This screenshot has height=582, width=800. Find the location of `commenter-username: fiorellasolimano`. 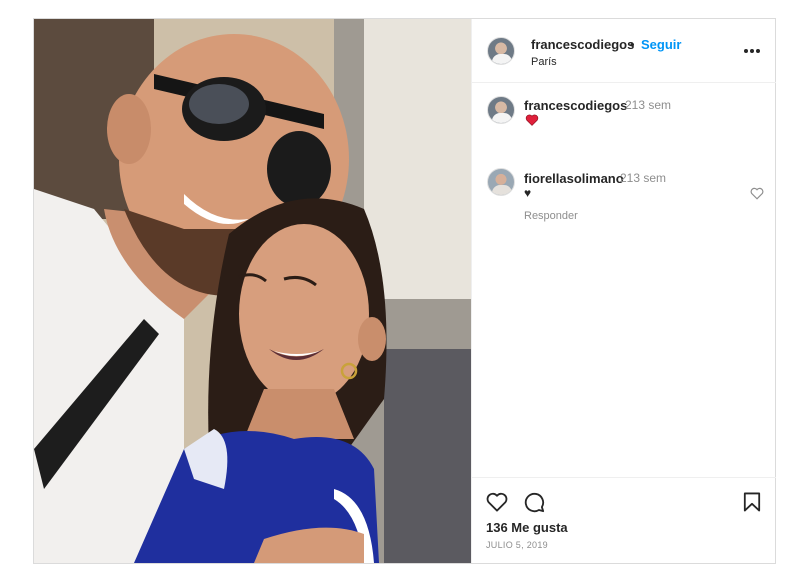

commenter-username: fiorellasolimano is located at coordinates (574, 178).